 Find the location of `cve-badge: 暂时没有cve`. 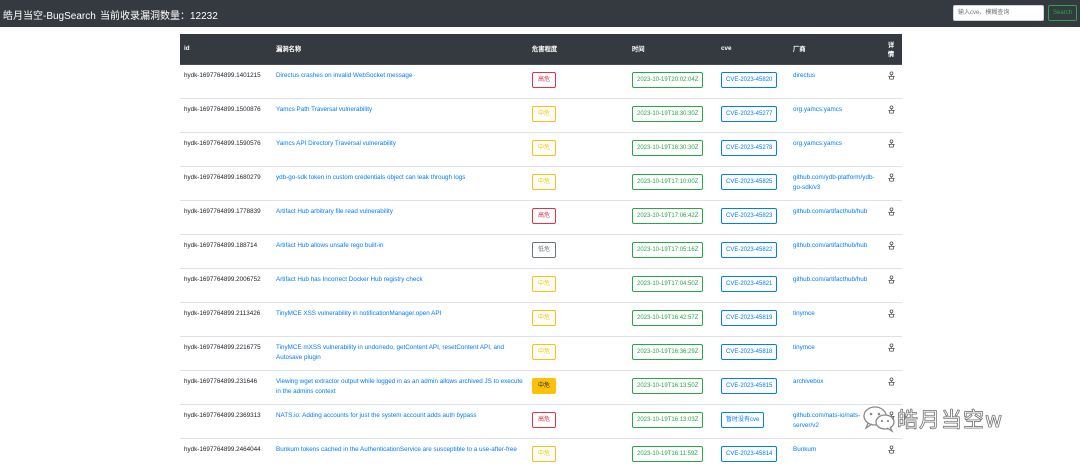

cve-badge: 暂时没有cve is located at coordinates (743, 419).